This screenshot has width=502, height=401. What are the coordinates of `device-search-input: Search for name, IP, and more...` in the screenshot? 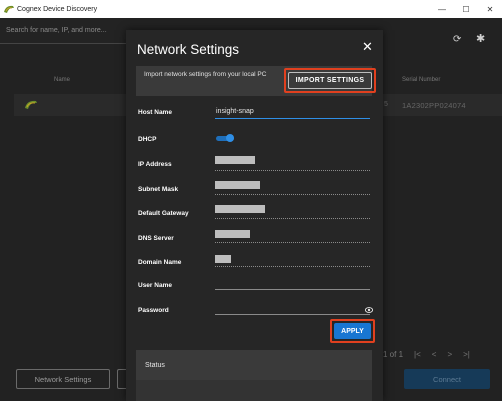 It's located at (65, 31).